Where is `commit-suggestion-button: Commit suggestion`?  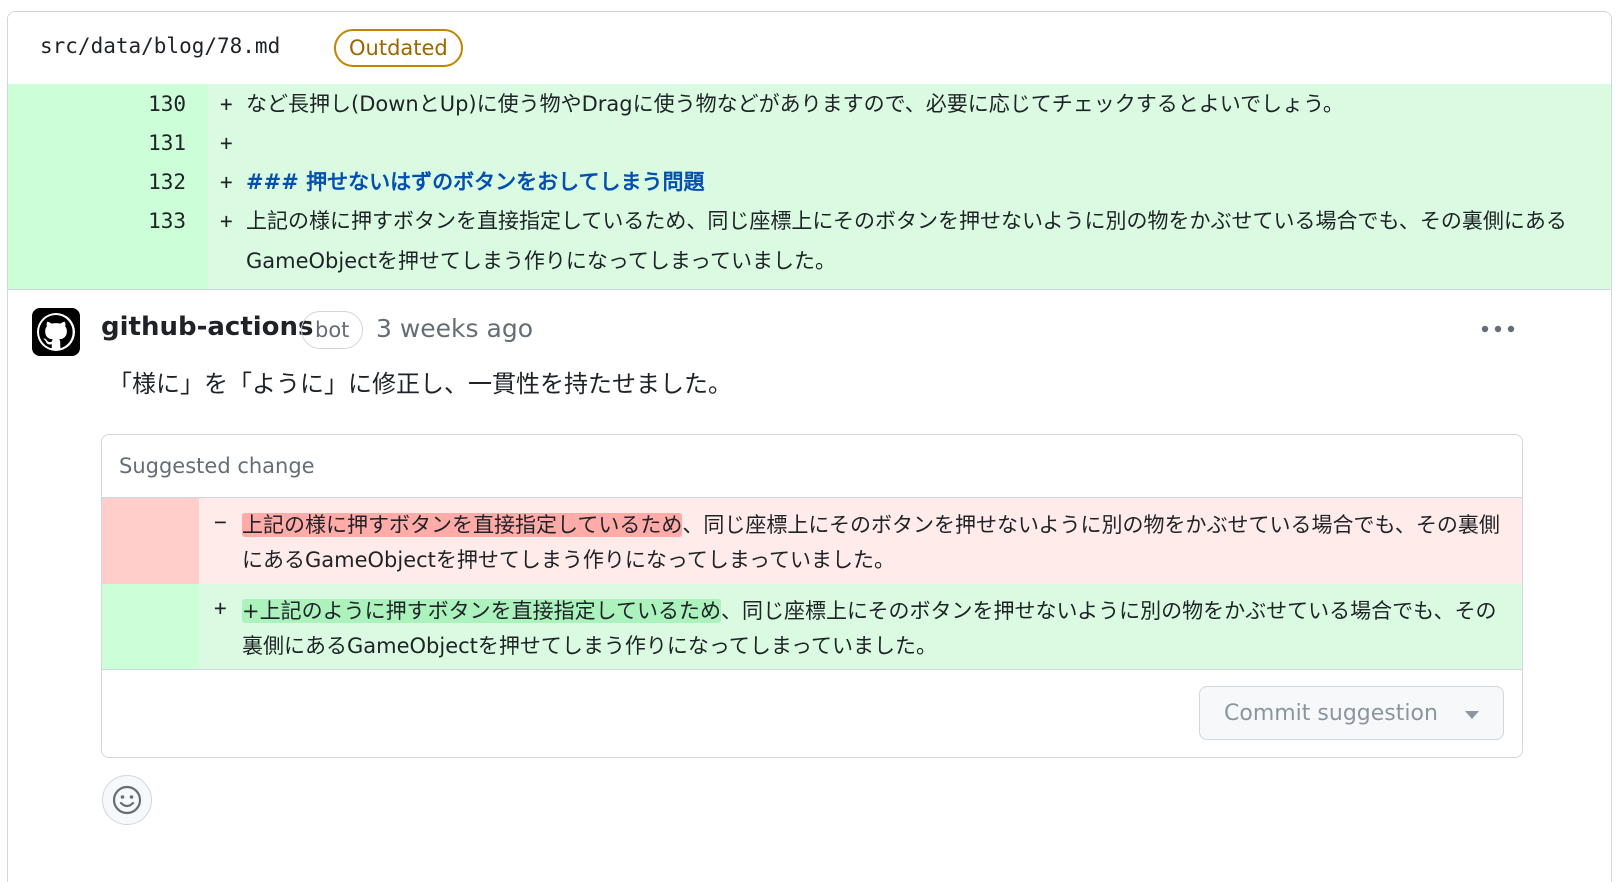 commit-suggestion-button: Commit suggestion is located at coordinates (1351, 713).